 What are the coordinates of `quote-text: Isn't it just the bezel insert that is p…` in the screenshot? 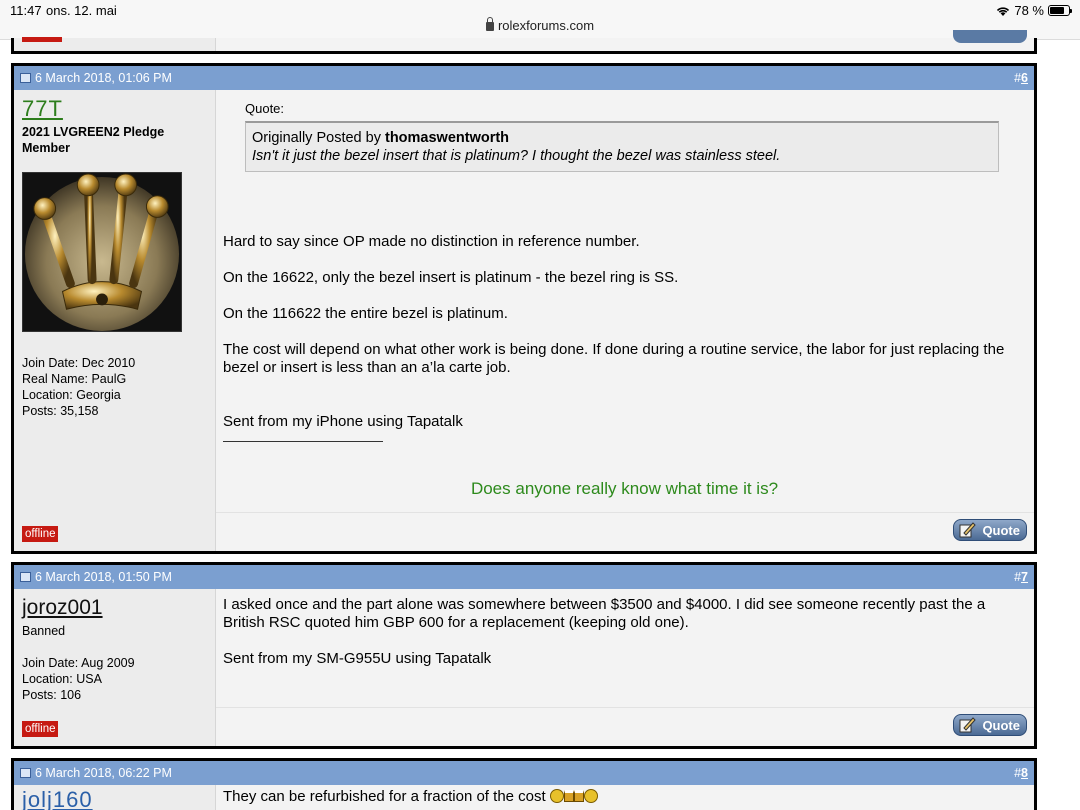 It's located at (516, 156).